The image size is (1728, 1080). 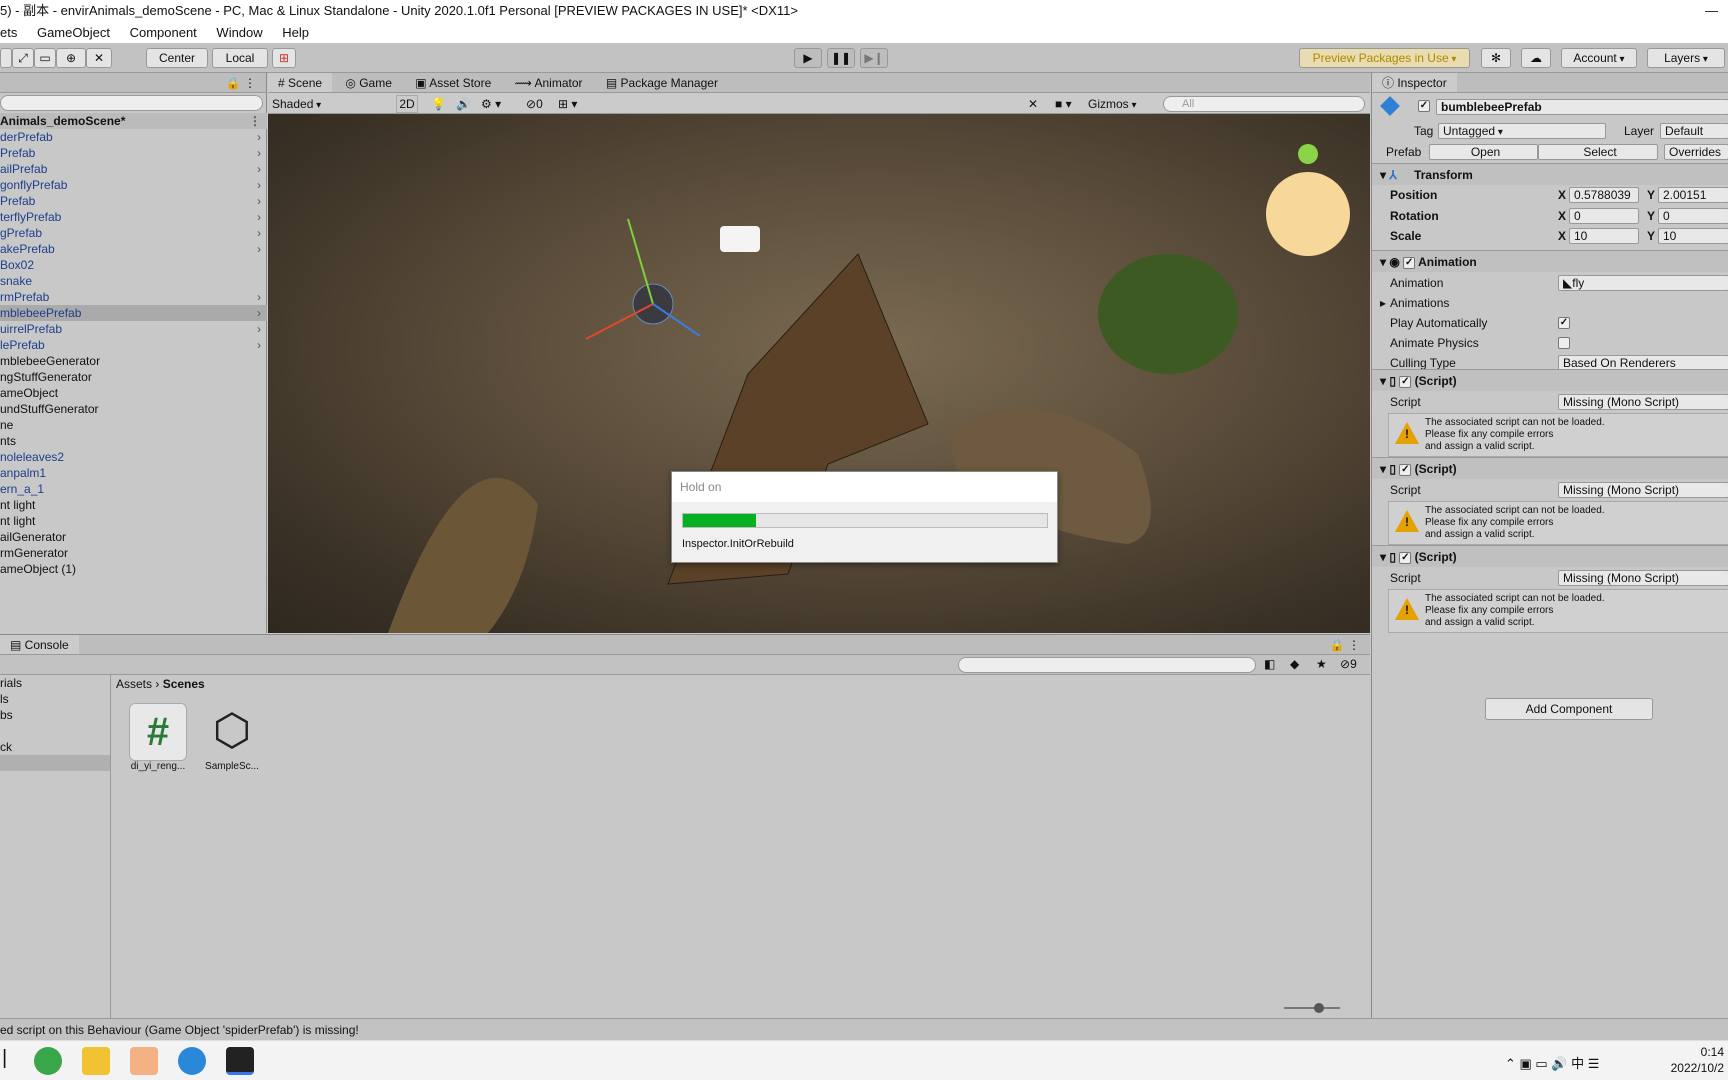 I want to click on hierarchy-item: ameObject, so click(x=133, y=393).